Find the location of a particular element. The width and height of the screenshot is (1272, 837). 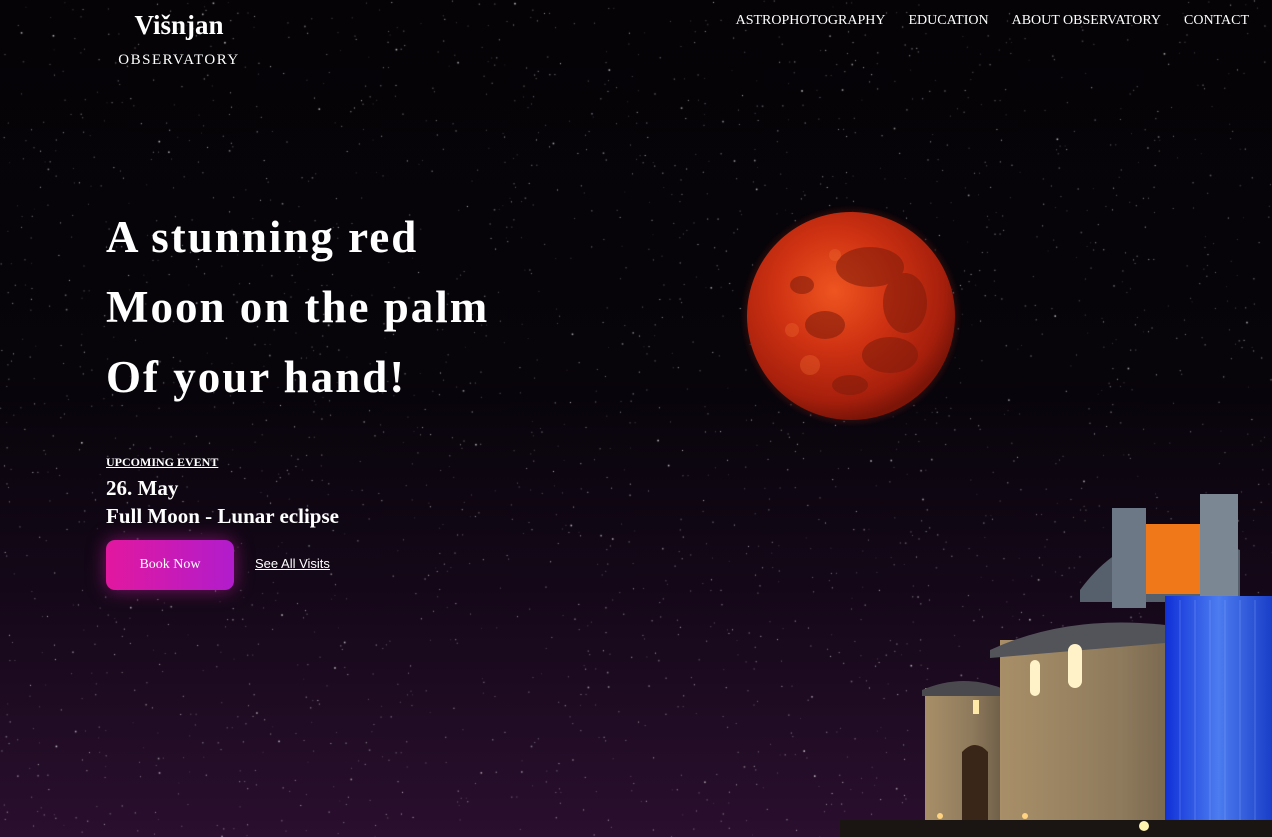

logo-subtitle: OBSERVATORY is located at coordinates (179, 60).